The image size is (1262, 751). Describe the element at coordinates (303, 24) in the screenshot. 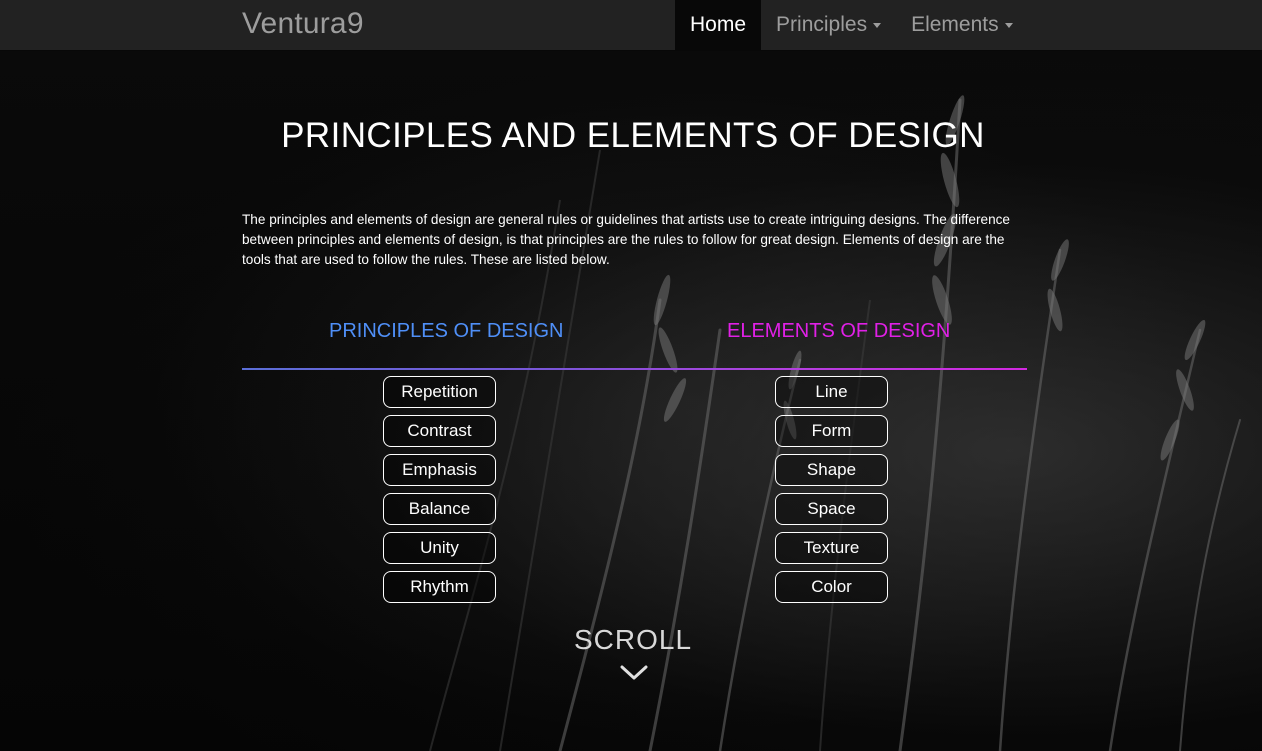

I see `brand-logo-link: Ventura9` at that location.